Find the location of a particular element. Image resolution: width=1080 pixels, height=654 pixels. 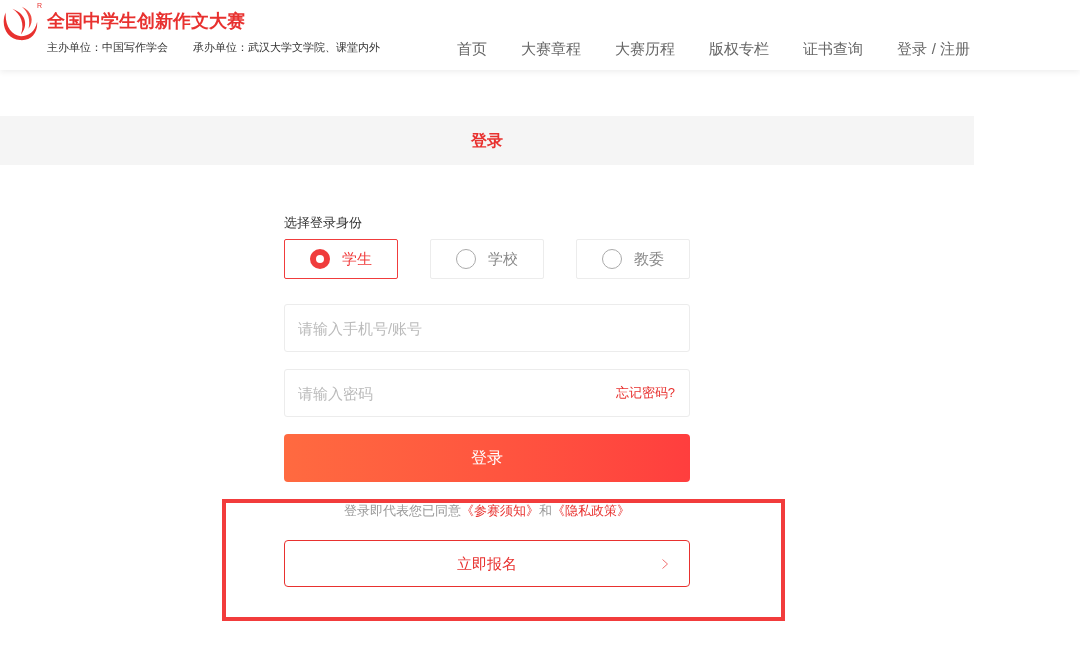

role-radio-option: 教委 is located at coordinates (633, 259).